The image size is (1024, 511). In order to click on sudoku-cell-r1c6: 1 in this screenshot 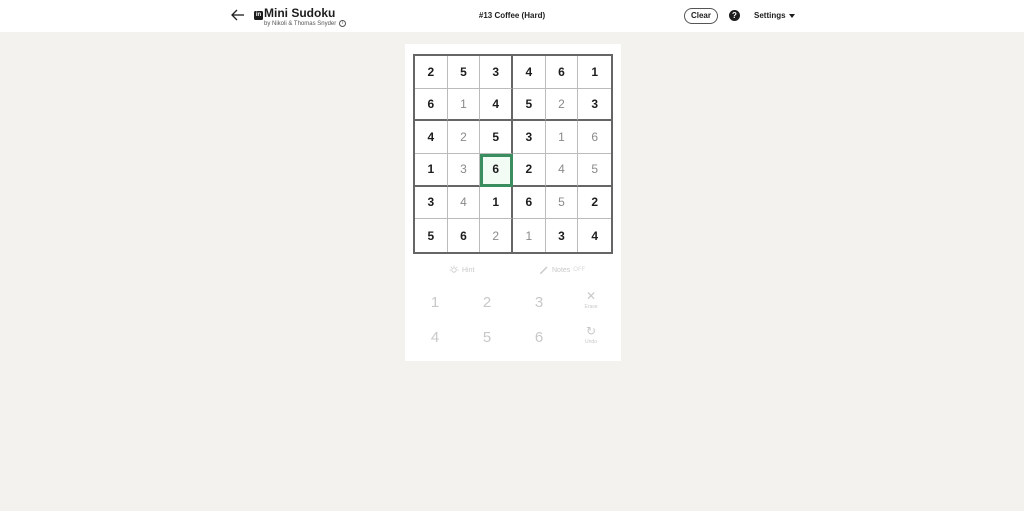, I will do `click(594, 72)`.